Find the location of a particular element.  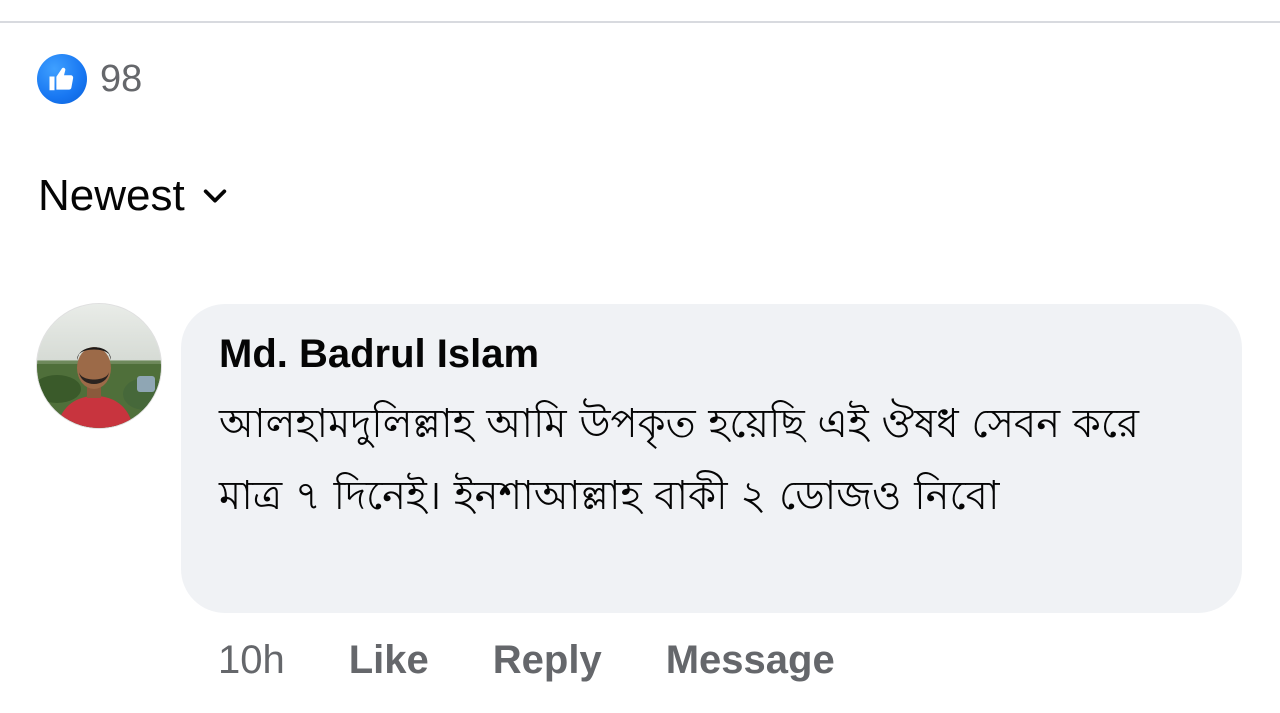

comment-author: Md. Badrul Islam is located at coordinates (379, 354).